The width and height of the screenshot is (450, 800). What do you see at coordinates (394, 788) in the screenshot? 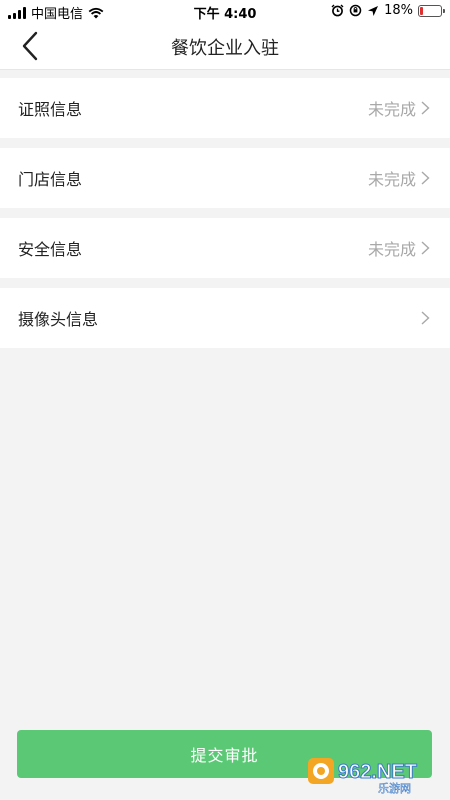
I see `svg-text: 乐游网` at bounding box center [394, 788].